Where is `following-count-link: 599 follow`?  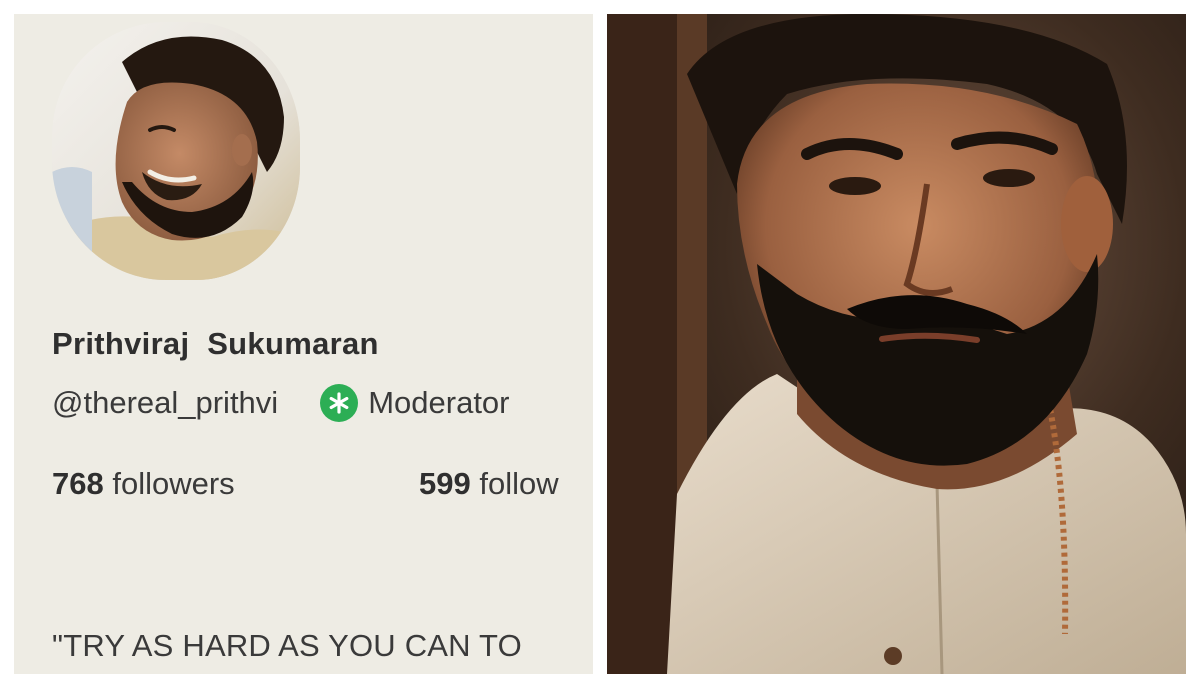
following-count-link: 599 follow is located at coordinates (489, 484).